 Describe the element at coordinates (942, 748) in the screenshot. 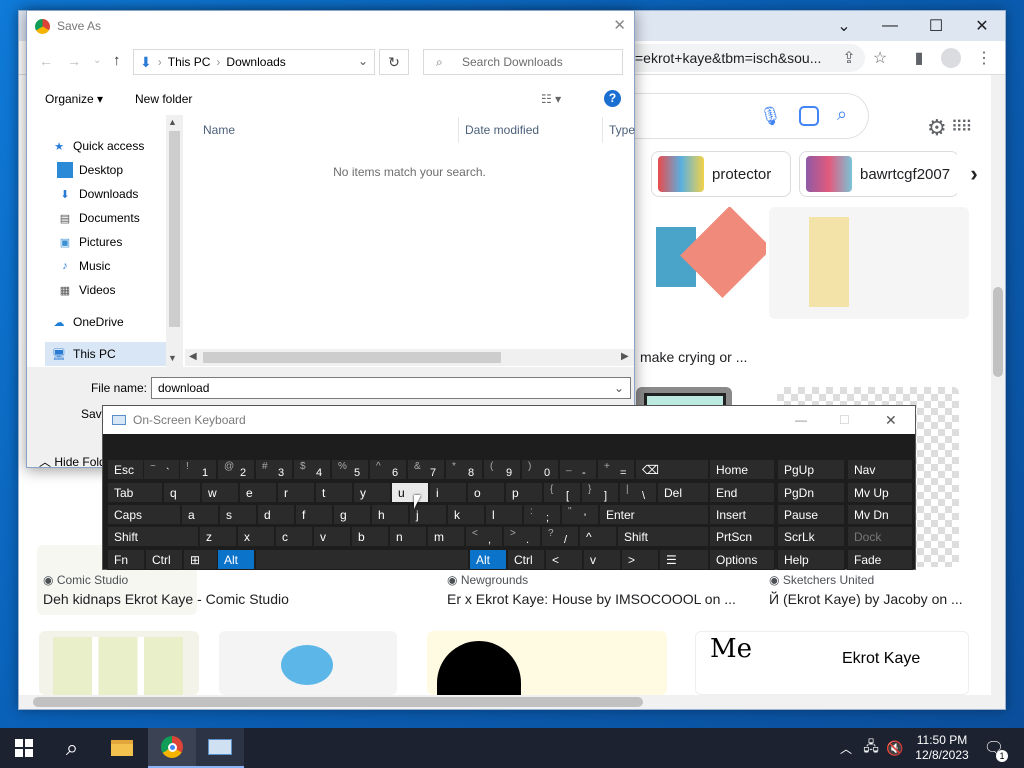

I see `clock: 11:50 PM 12/8/2023` at that location.